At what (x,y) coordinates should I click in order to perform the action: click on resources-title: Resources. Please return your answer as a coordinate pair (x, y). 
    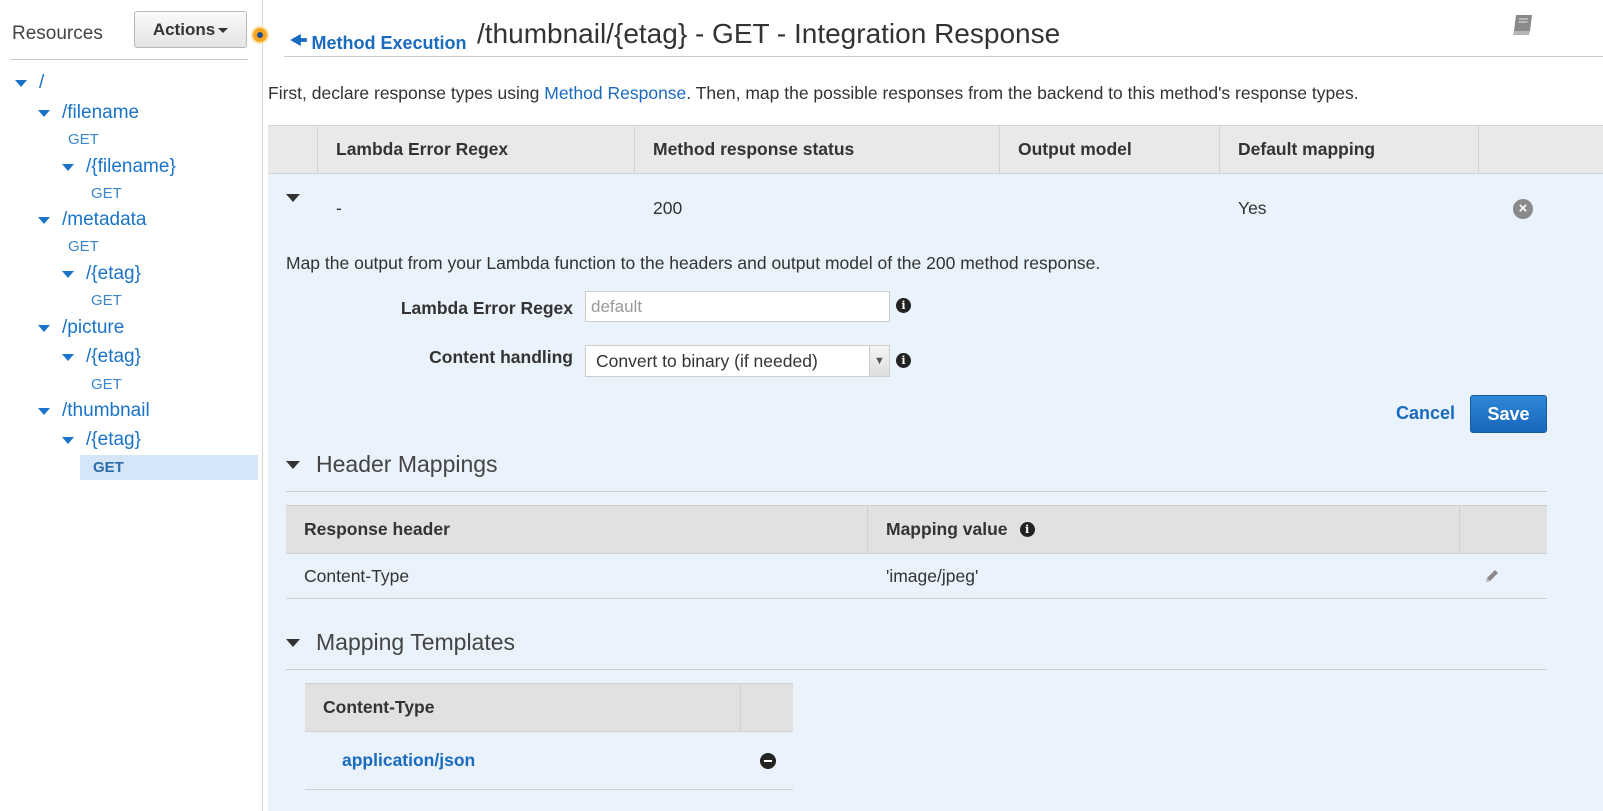
    Looking at the image, I should click on (57, 33).